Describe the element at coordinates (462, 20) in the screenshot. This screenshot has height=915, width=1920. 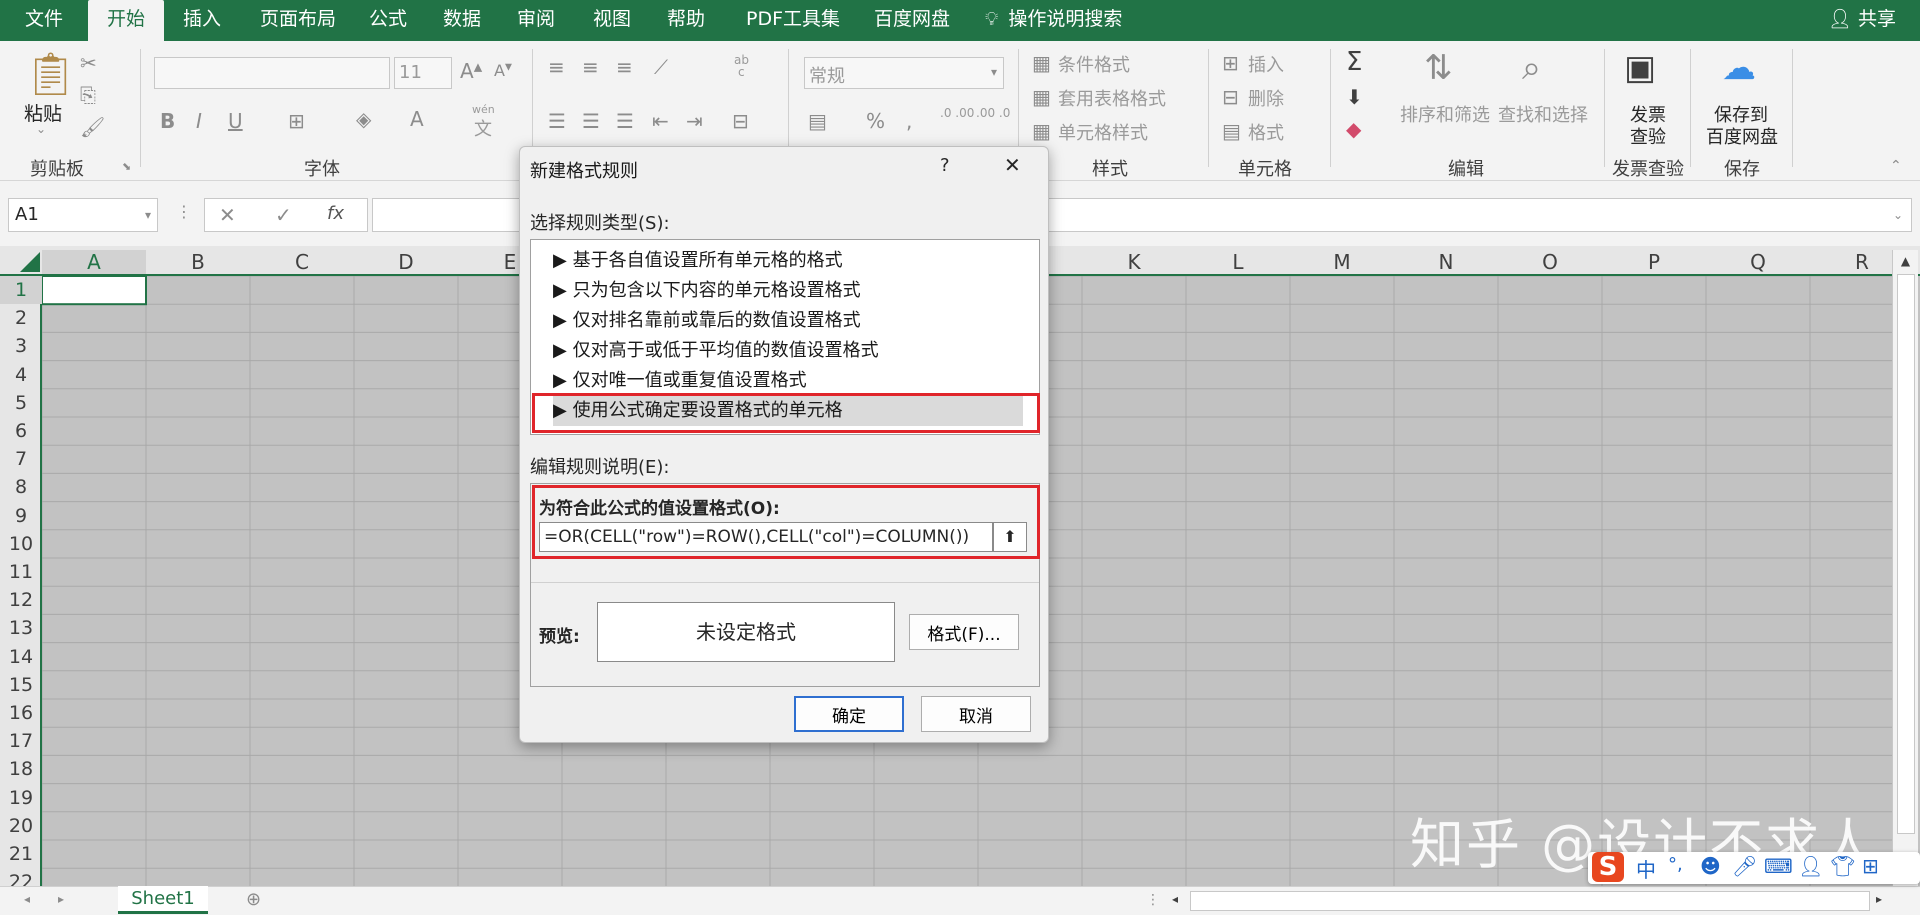
I see `tab-data: 数据` at that location.